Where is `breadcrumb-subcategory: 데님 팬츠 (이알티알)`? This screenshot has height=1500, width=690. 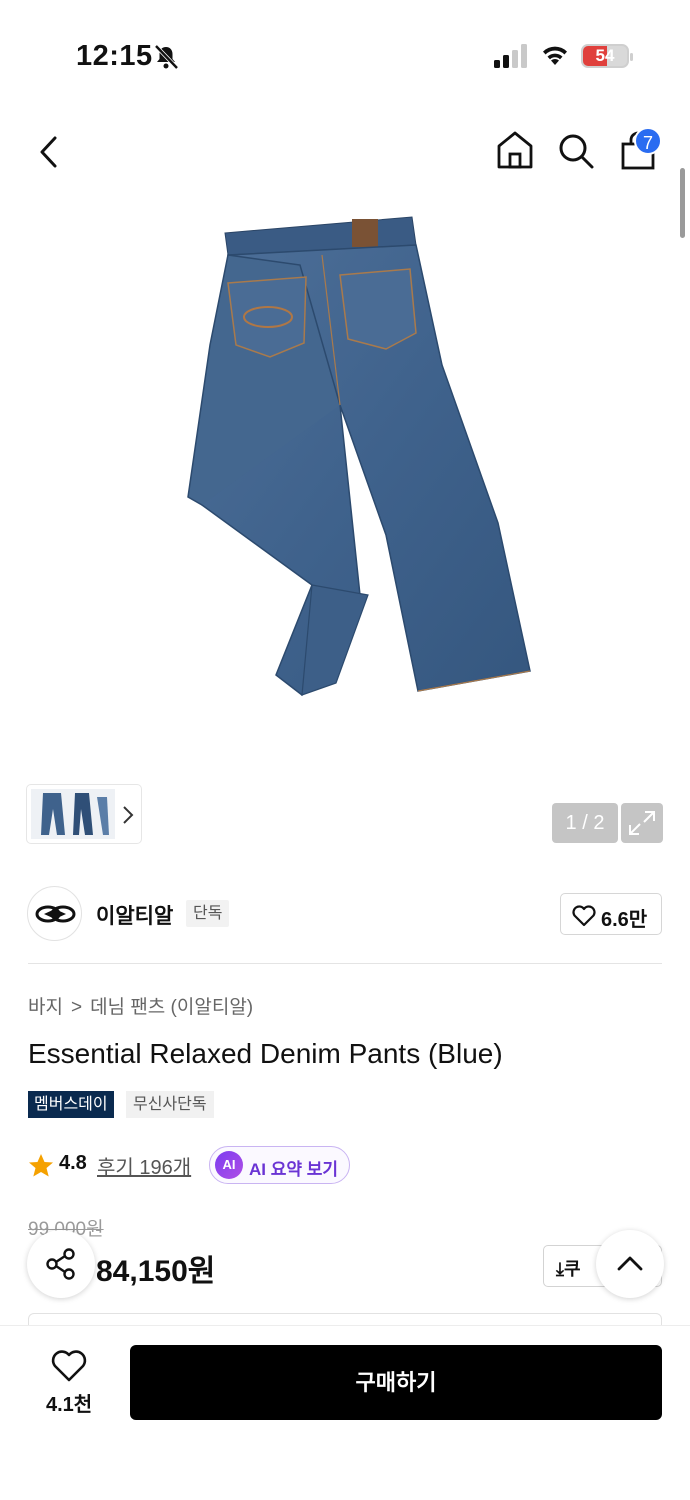 breadcrumb-subcategory: 데님 팬츠 (이알티알) is located at coordinates (171, 1007).